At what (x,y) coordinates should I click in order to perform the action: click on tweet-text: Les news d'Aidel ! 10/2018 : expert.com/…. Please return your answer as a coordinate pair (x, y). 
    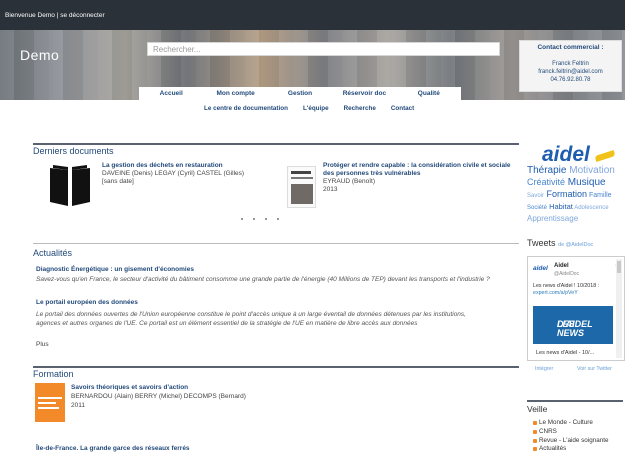
    Looking at the image, I should click on (575, 290).